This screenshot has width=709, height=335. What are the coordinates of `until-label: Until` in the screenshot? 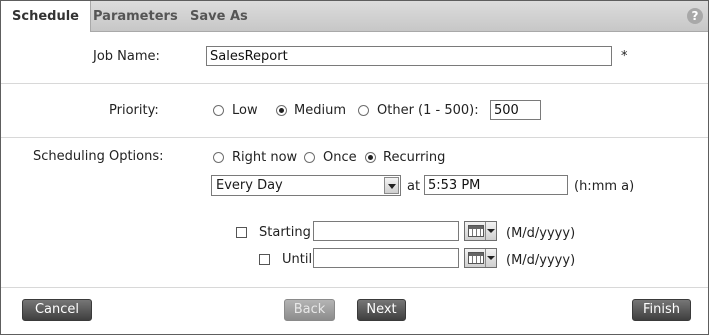 It's located at (297, 259).